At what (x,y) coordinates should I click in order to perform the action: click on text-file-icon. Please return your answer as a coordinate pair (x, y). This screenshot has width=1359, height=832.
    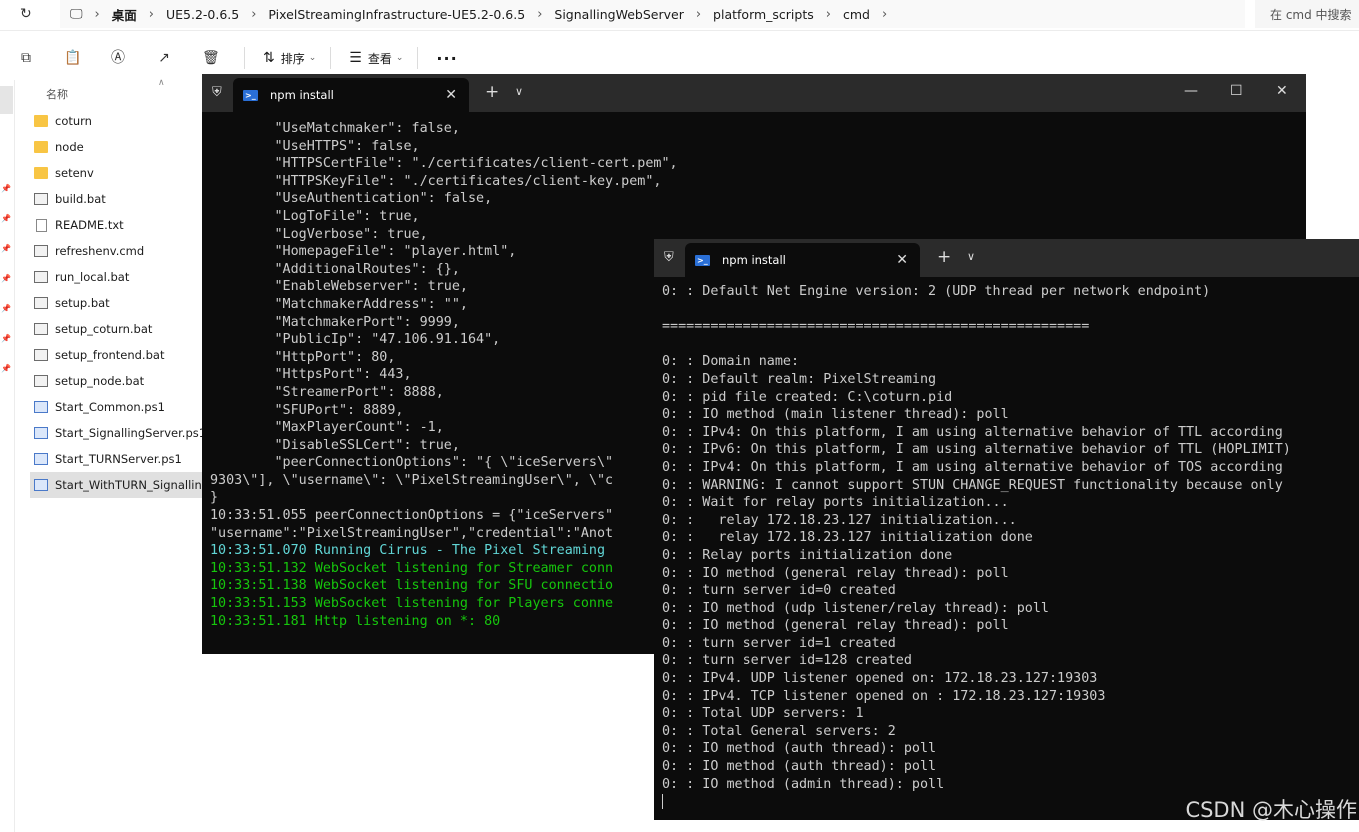
    Looking at the image, I should click on (41, 225).